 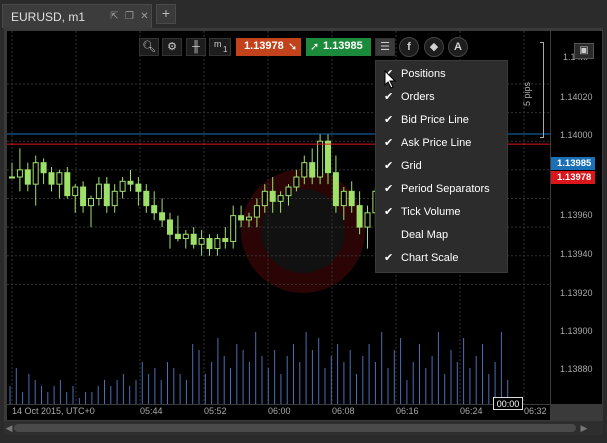 What do you see at coordinates (390, 79) in the screenshot?
I see `mouse-cursor-icon` at bounding box center [390, 79].